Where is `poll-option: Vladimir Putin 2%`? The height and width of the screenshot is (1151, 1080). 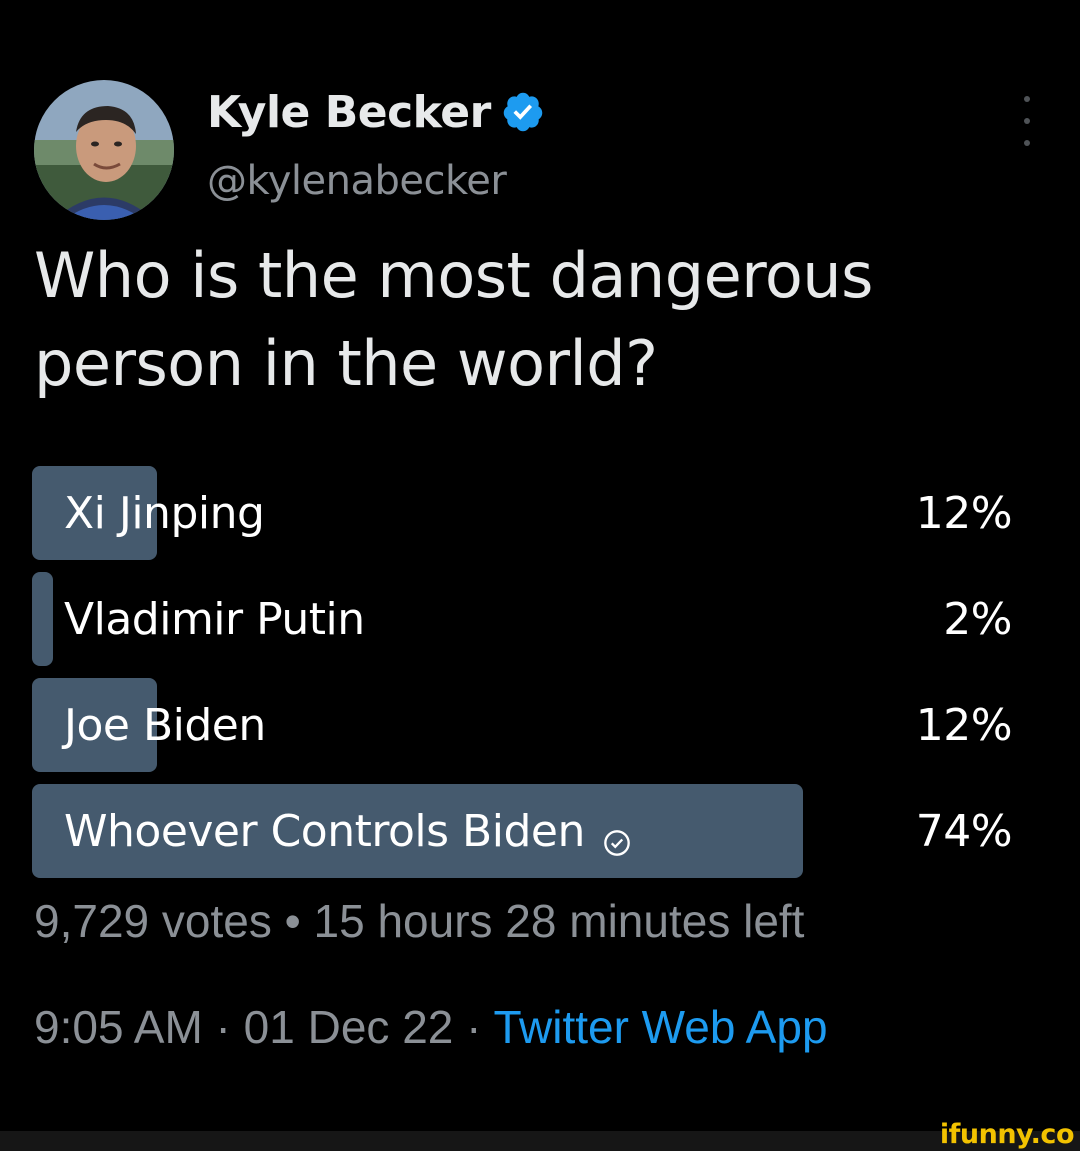 poll-option: Vladimir Putin 2% is located at coordinates (527, 619).